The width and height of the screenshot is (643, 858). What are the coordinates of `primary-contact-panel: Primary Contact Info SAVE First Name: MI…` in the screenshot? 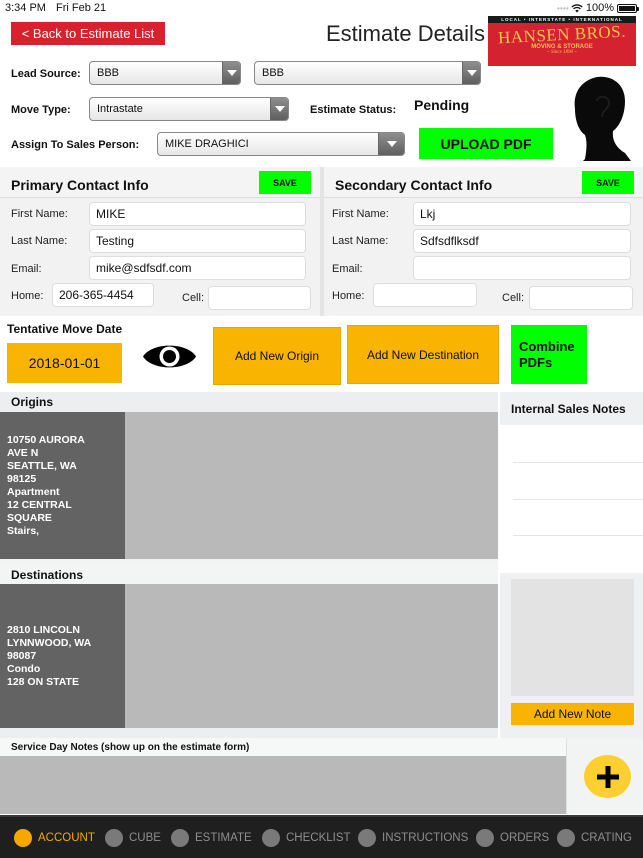 It's located at (160, 241).